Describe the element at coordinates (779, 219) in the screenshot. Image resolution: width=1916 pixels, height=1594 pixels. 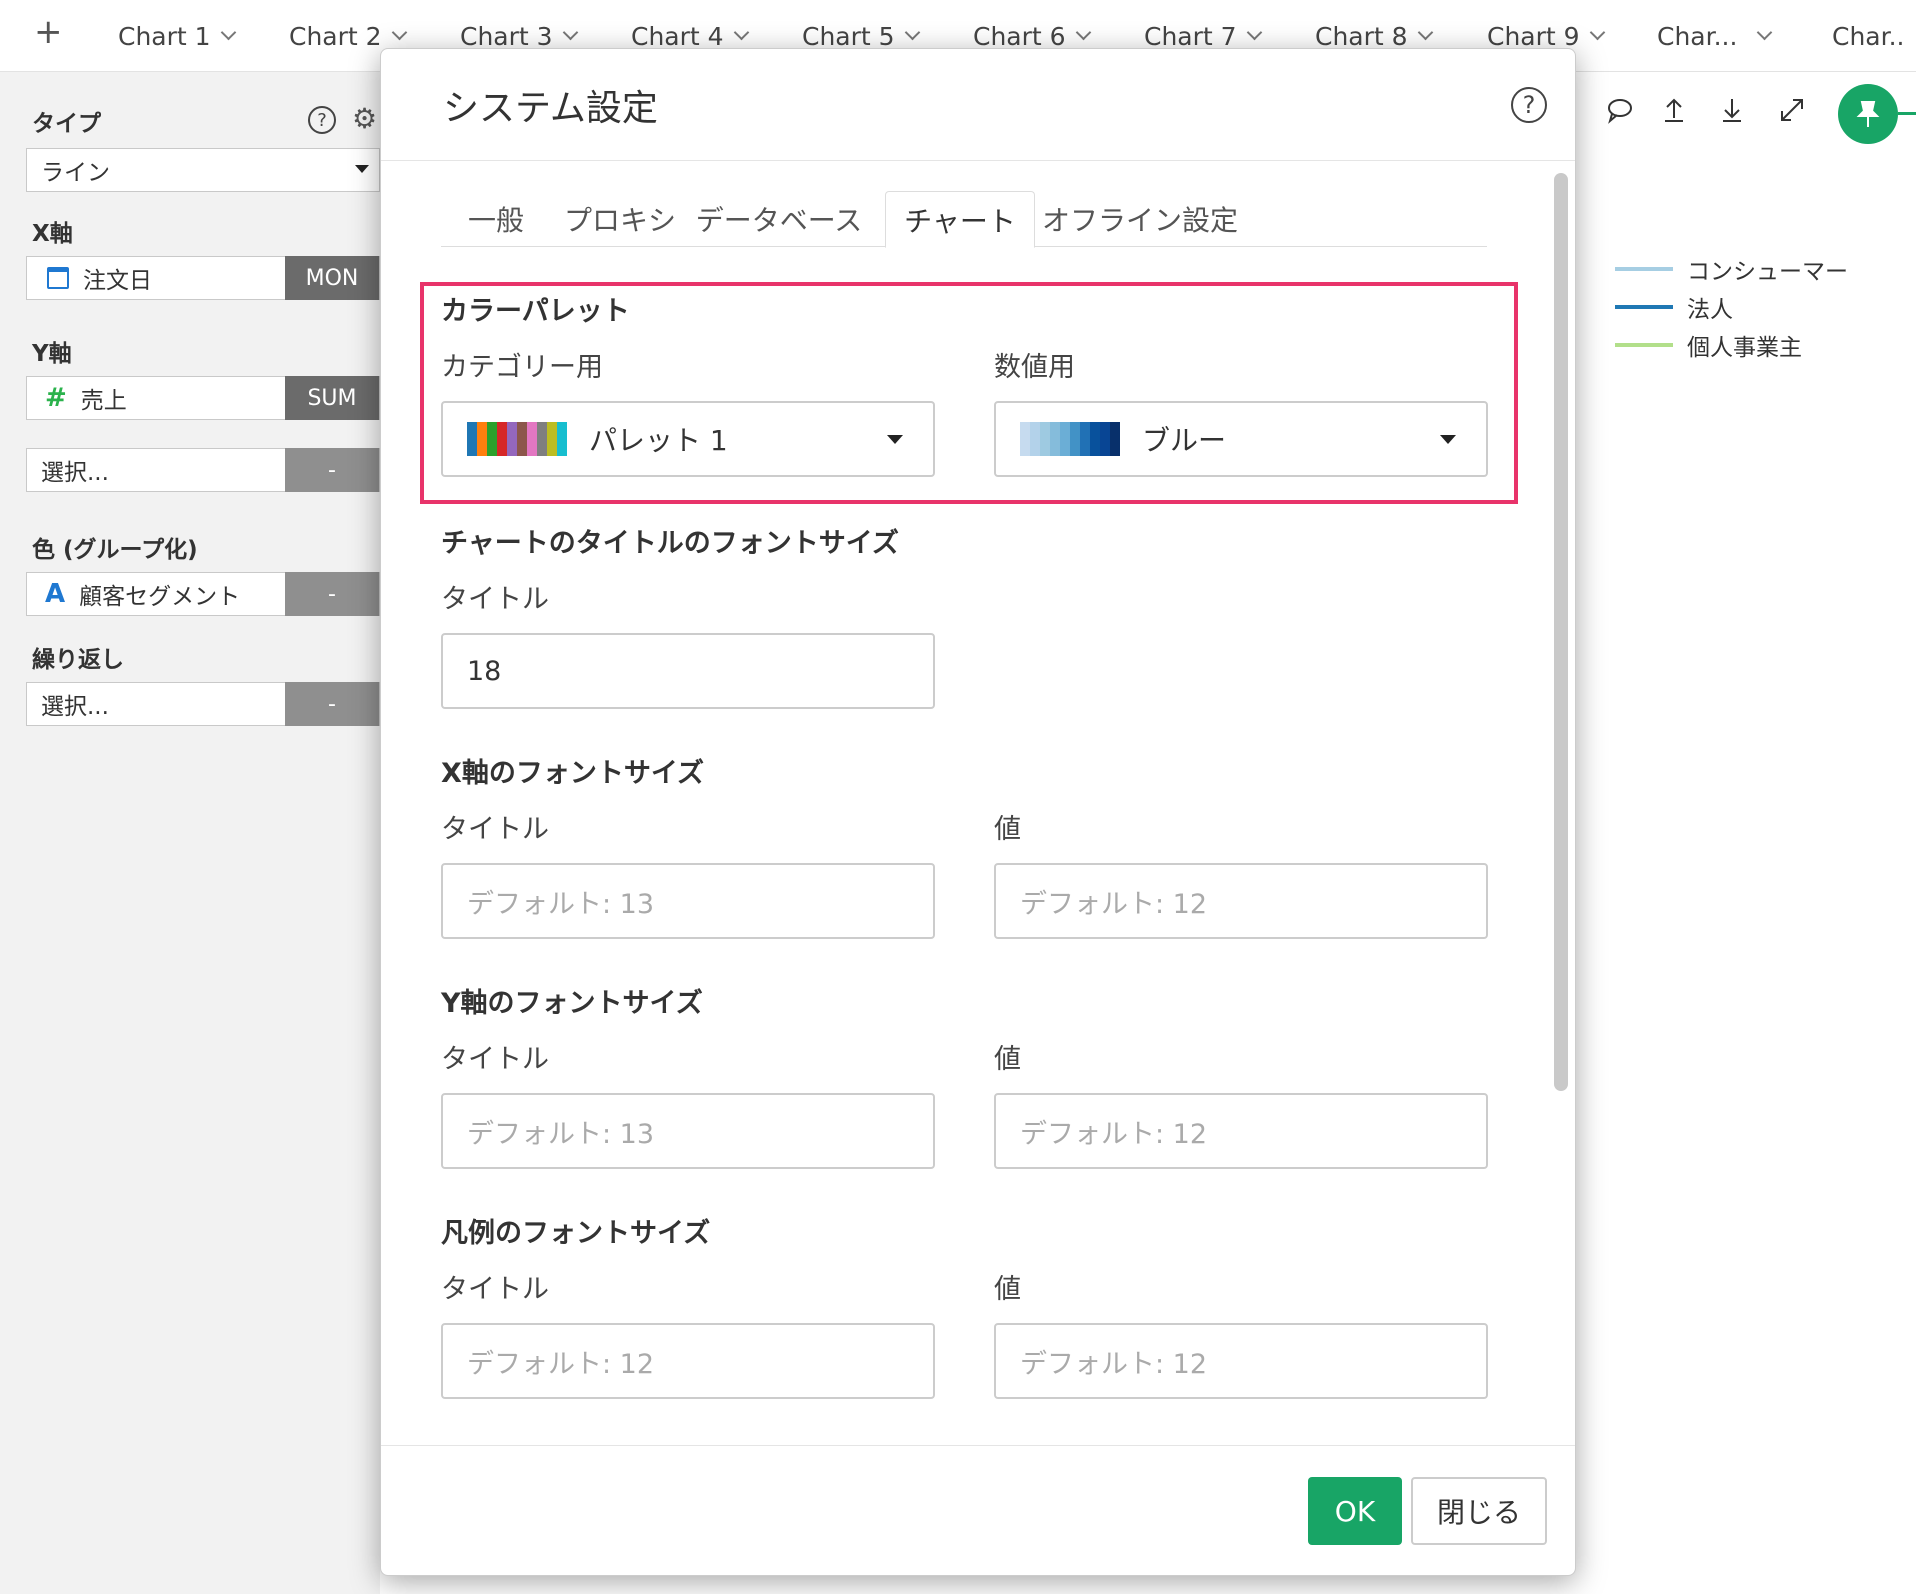
I see `tab-database: データベース` at that location.